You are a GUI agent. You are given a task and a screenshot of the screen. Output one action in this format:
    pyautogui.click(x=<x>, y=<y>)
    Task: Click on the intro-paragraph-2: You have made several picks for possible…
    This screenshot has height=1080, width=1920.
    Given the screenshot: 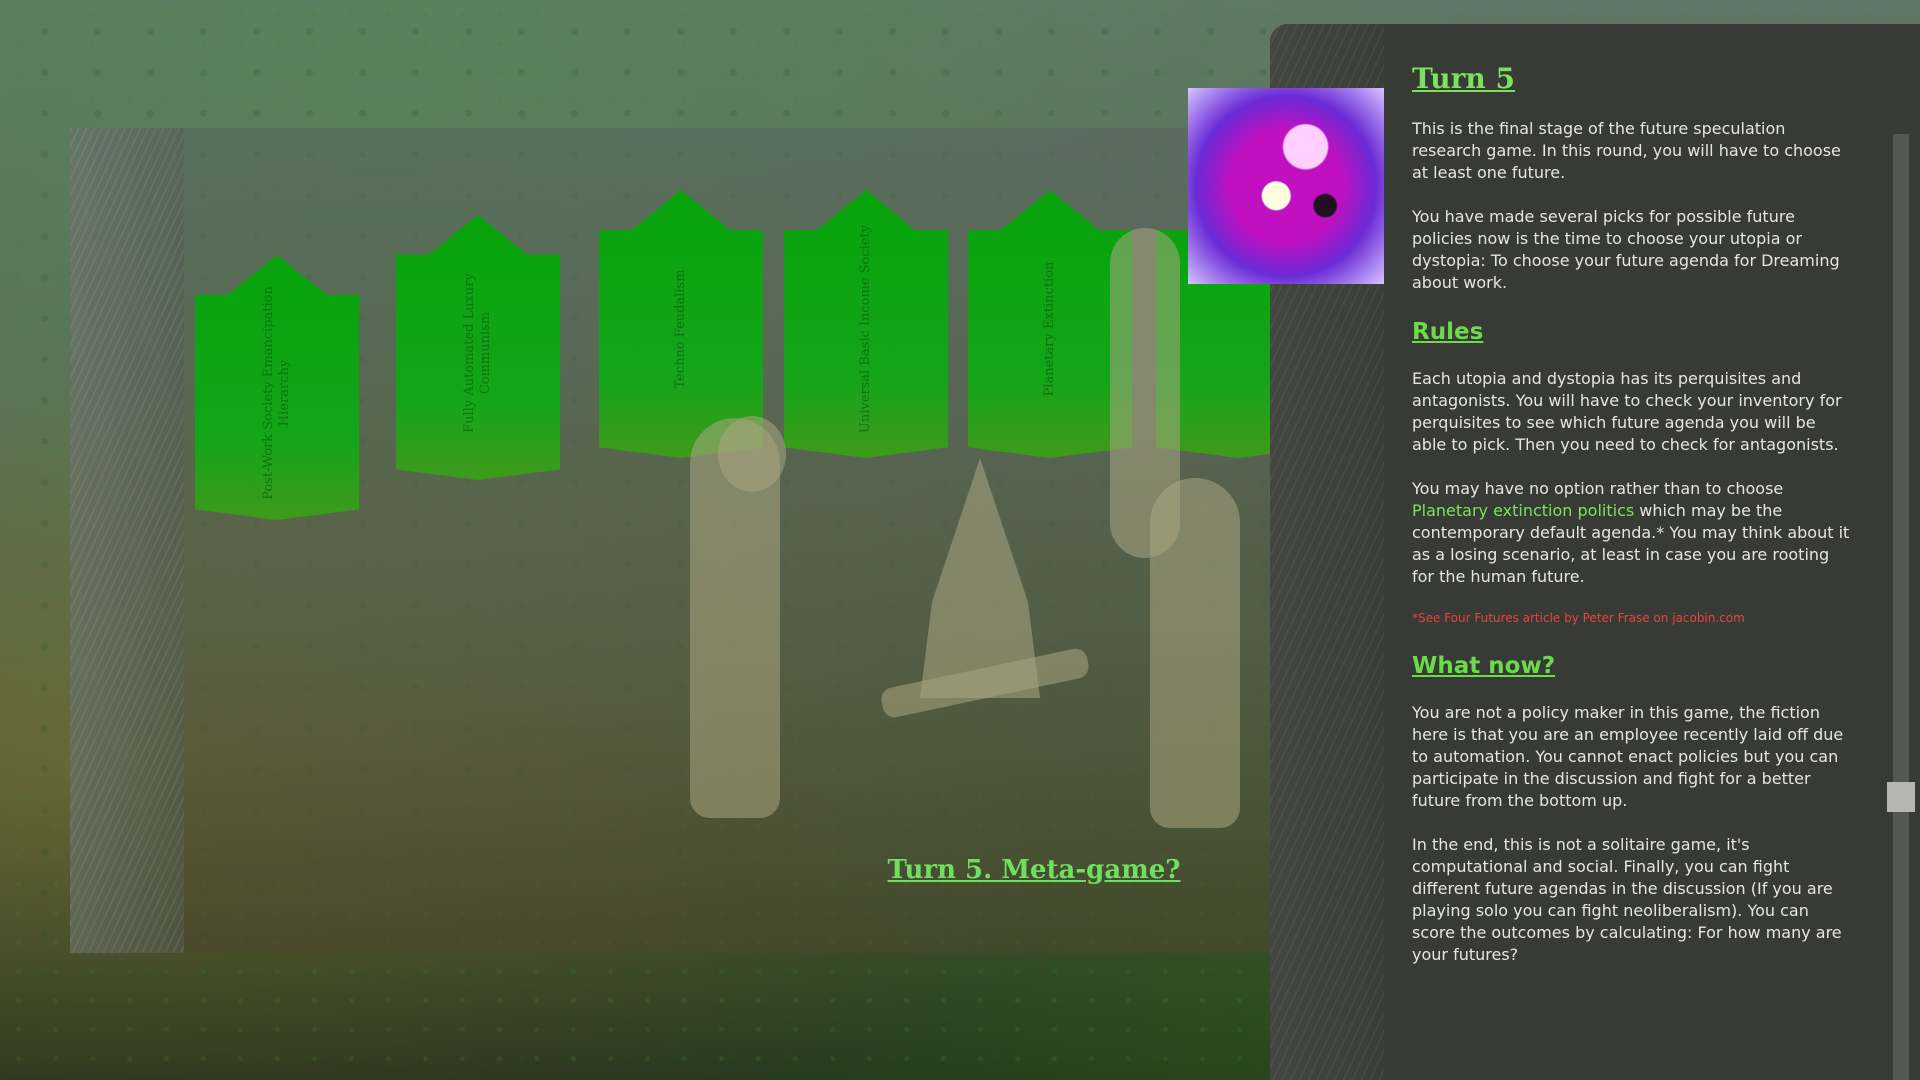 What is the action you would take?
    pyautogui.click(x=1626, y=249)
    